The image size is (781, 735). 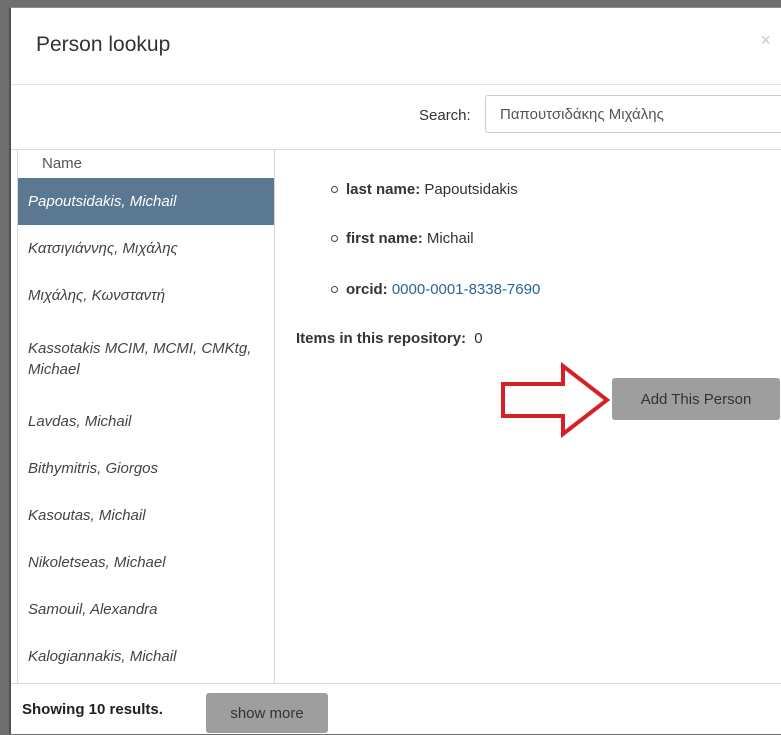 I want to click on items-label: Items in this repository:, so click(x=381, y=338).